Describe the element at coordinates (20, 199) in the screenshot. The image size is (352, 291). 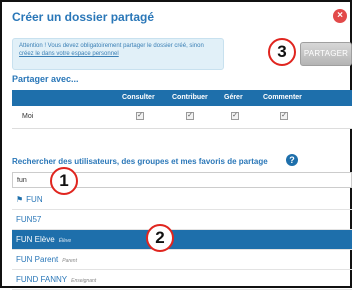
I see `bookmark-icon: ⚑` at that location.